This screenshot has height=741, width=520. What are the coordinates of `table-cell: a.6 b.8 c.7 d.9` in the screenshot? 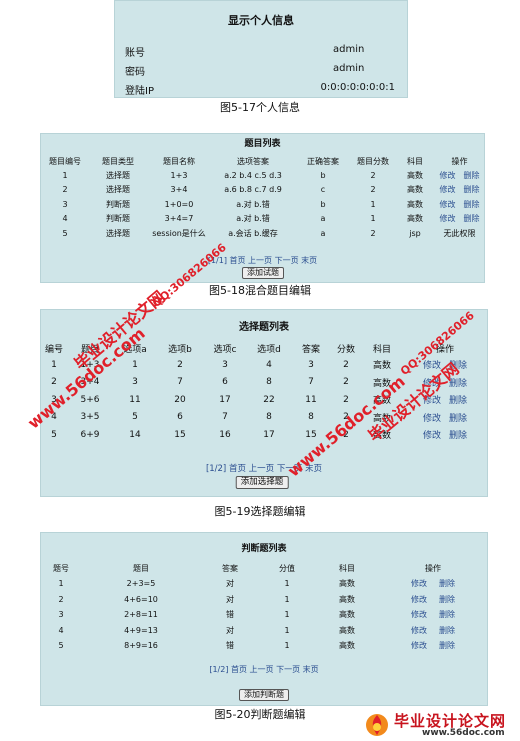 It's located at (253, 190).